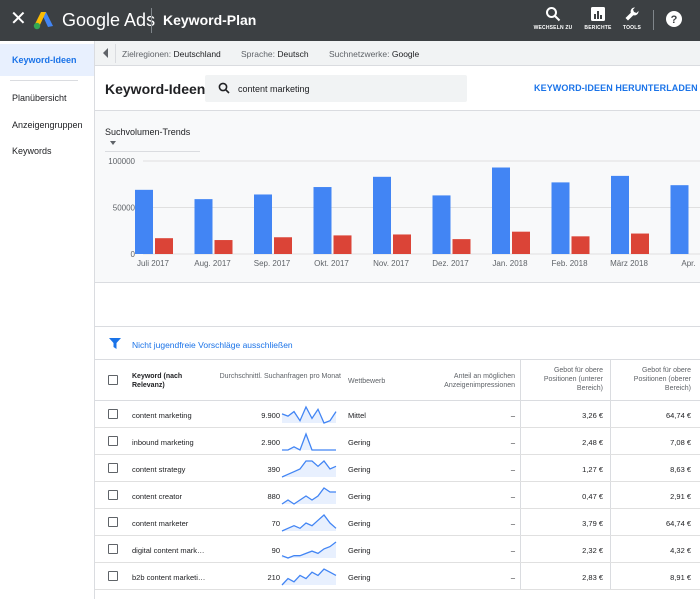 The width and height of the screenshot is (700, 599). Describe the element at coordinates (172, 381) in the screenshot. I see `header-keyword: Keyword (nach Relevanz)` at that location.